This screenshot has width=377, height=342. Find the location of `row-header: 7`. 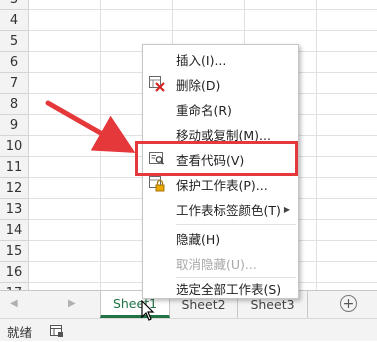

row-header: 7 is located at coordinates (14, 83).